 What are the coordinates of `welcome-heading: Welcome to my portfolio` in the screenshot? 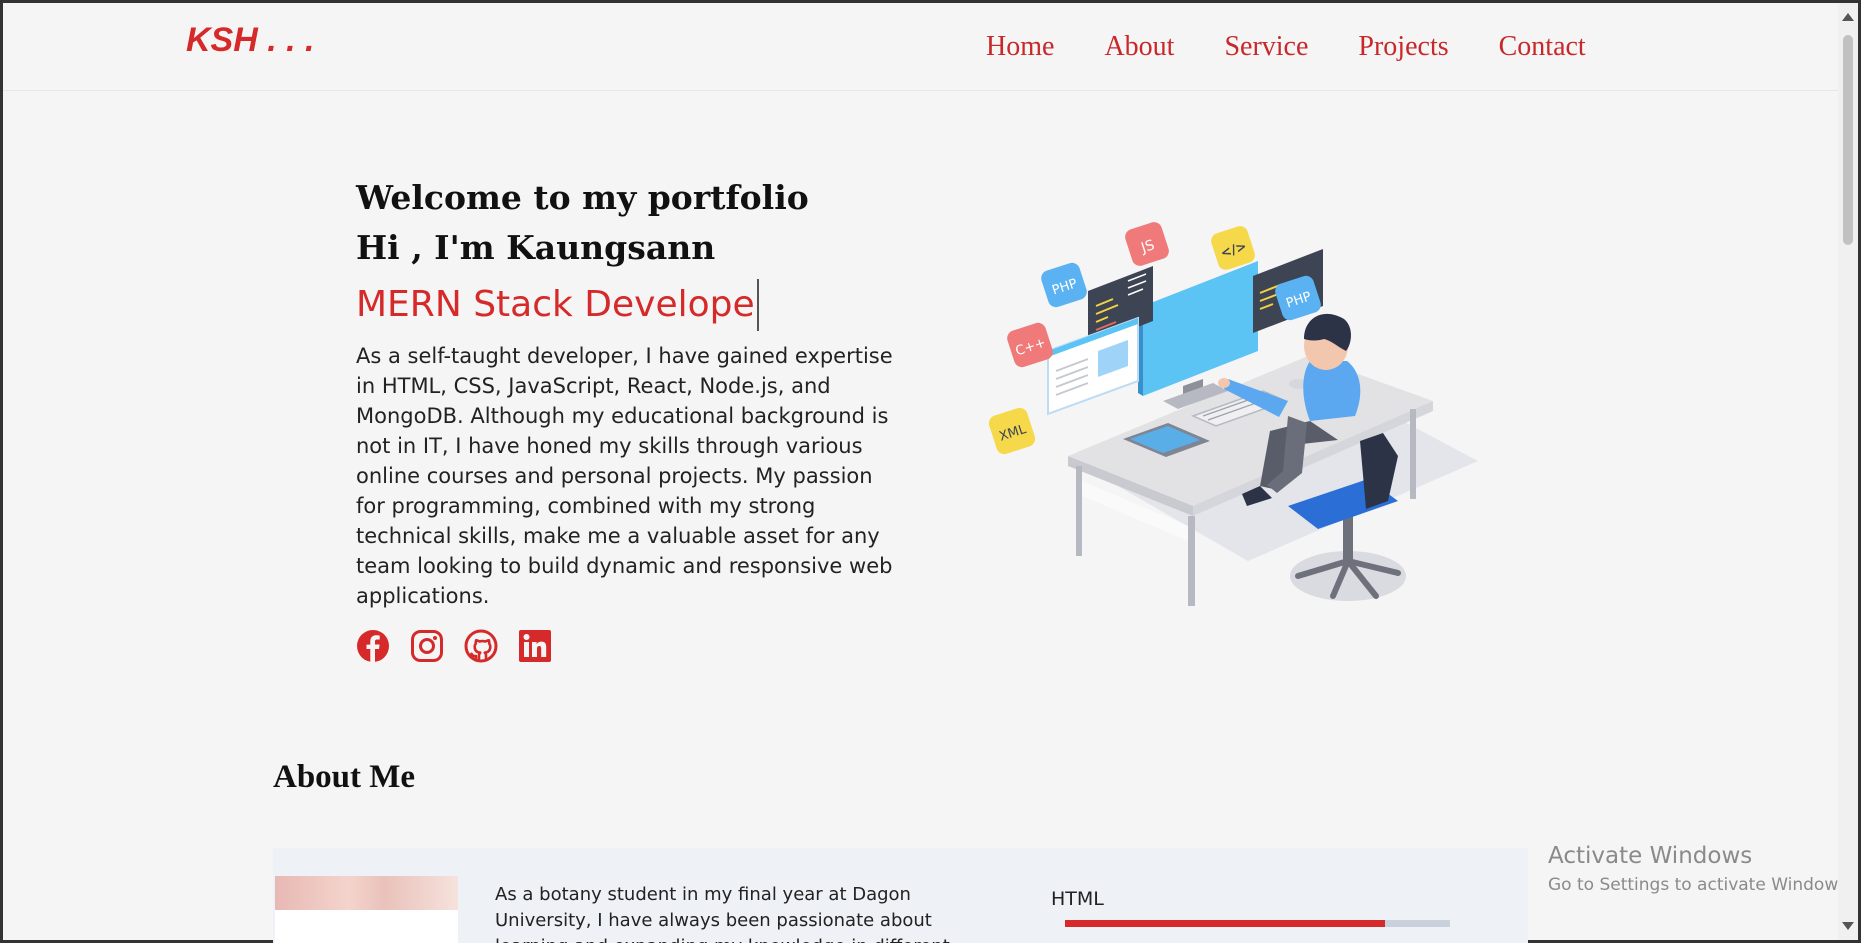 It's located at (582, 197).